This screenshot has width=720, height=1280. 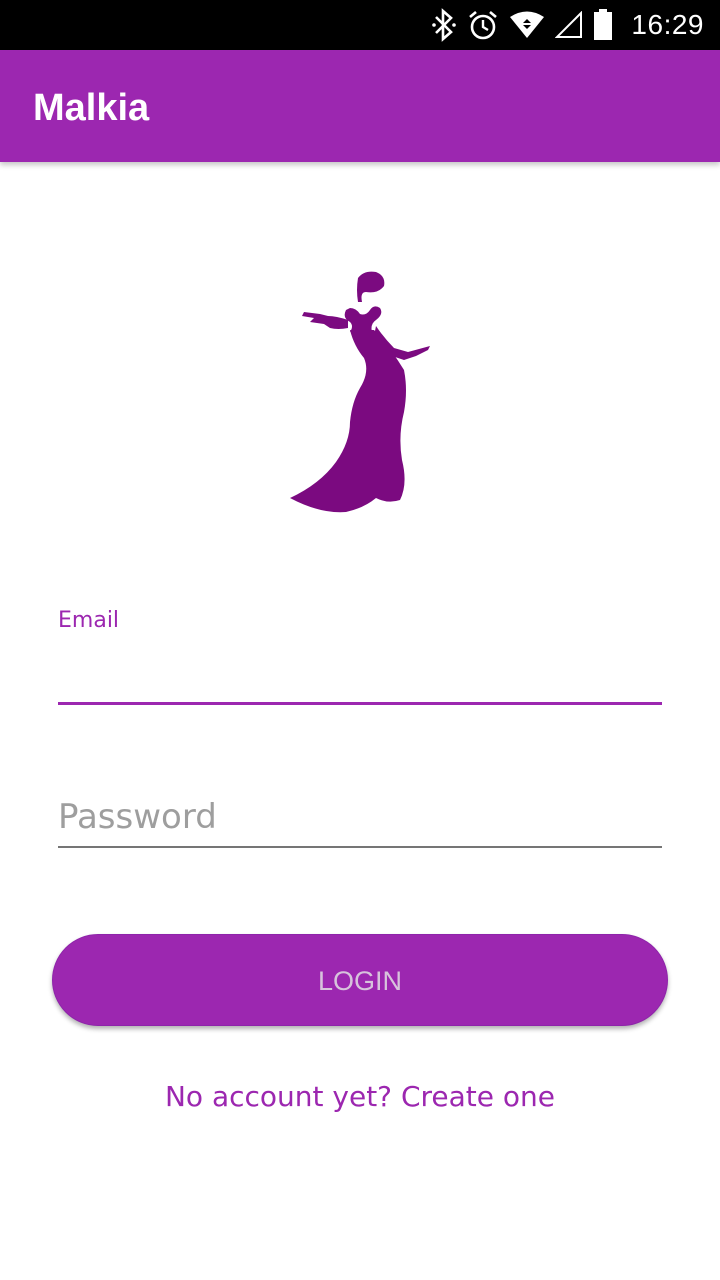 I want to click on status-icons: 16:29, so click(x=567, y=25).